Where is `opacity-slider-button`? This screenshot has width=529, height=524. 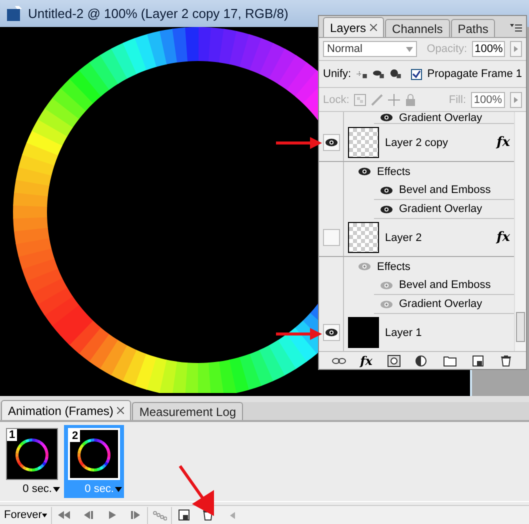
opacity-slider-button is located at coordinates (516, 49).